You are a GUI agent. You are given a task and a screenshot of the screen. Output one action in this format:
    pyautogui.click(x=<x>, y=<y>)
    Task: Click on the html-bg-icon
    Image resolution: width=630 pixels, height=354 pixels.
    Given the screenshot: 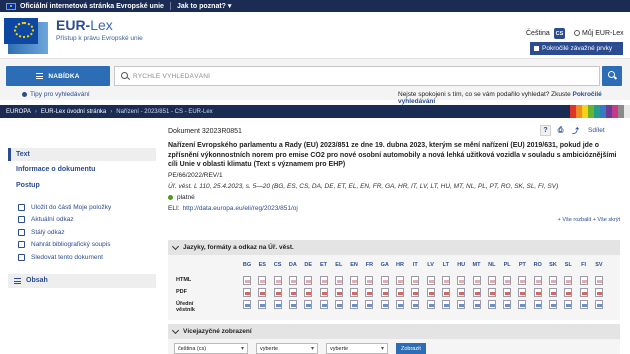 What is the action you would take?
    pyautogui.click(x=247, y=280)
    